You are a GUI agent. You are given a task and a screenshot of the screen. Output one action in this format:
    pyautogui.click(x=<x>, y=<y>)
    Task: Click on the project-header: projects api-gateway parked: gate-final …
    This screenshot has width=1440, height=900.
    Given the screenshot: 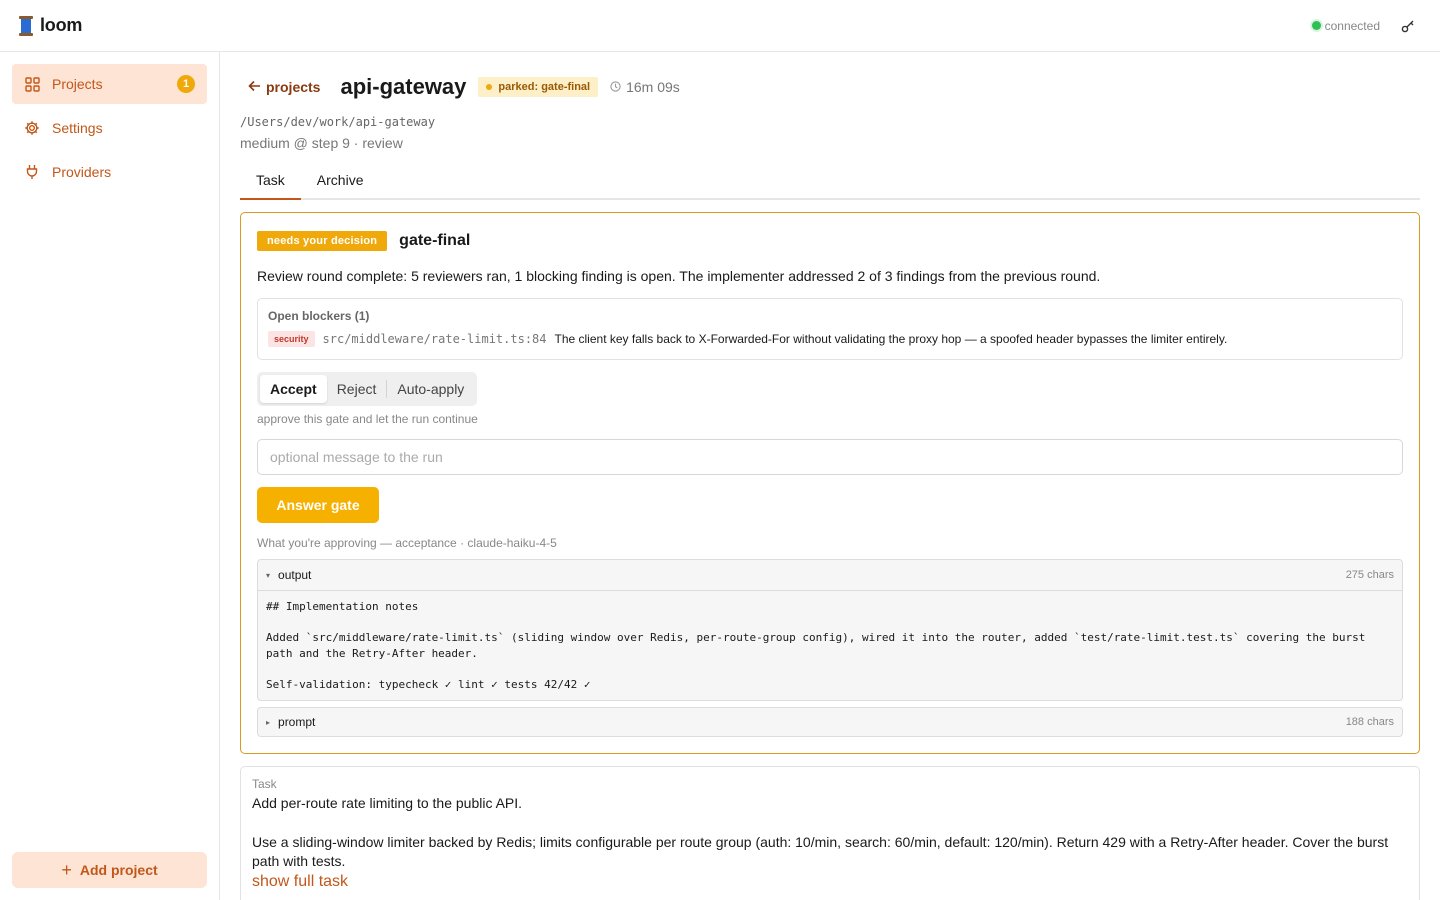 What is the action you would take?
    pyautogui.click(x=460, y=87)
    